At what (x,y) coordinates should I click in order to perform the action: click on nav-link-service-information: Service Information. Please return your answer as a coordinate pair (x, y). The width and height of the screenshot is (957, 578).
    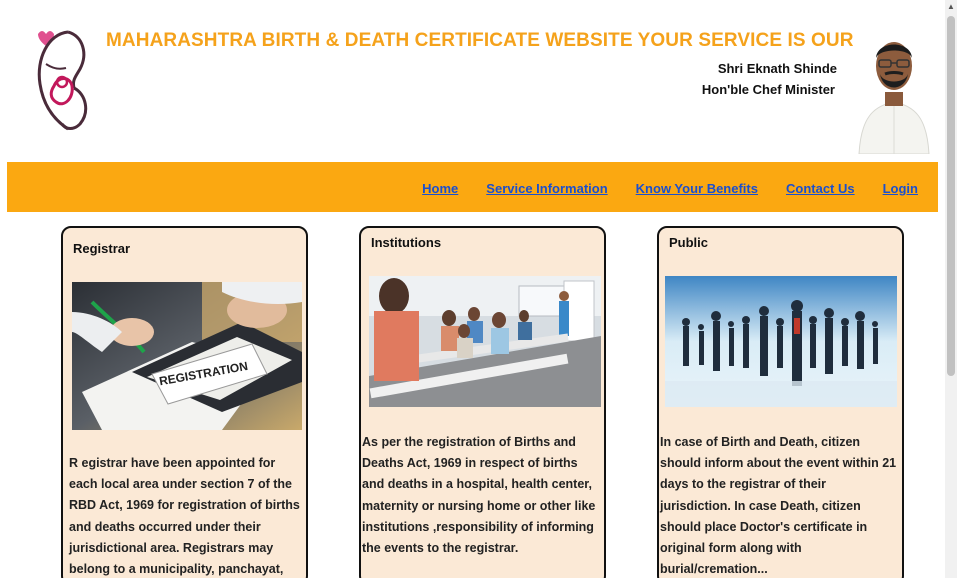
    Looking at the image, I should click on (546, 188).